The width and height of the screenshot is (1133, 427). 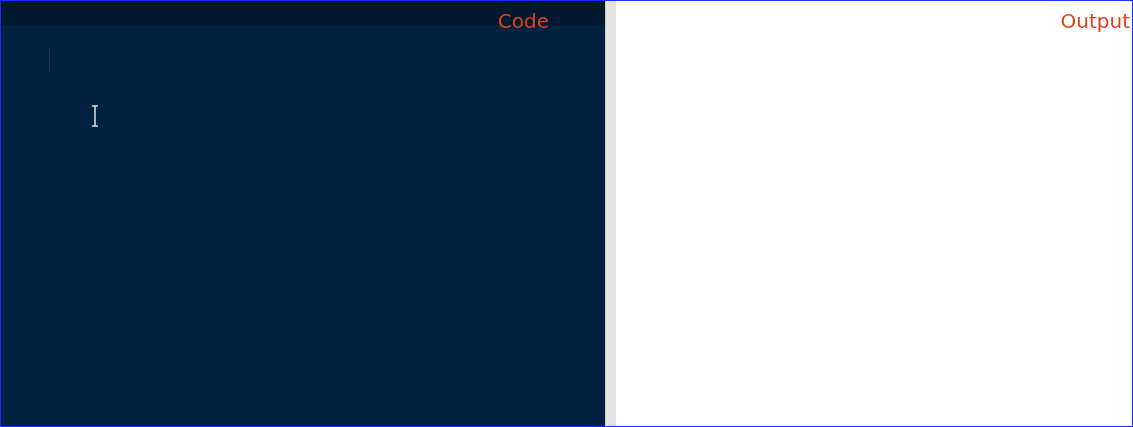 What do you see at coordinates (610, 213) in the screenshot?
I see `panel-splitter` at bounding box center [610, 213].